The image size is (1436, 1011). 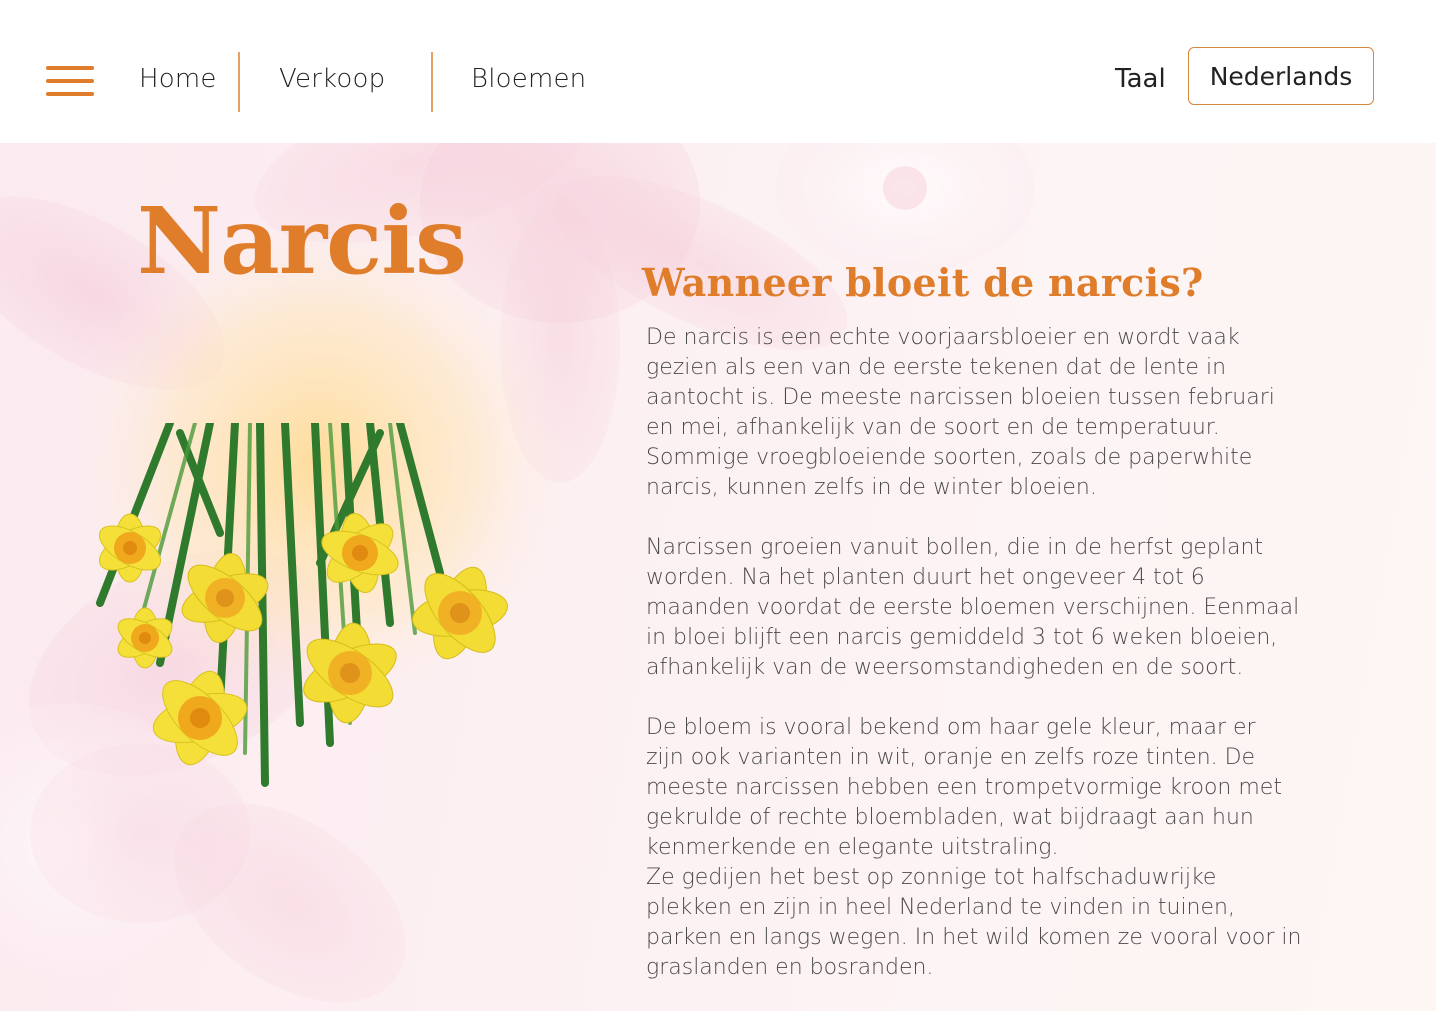 What do you see at coordinates (332, 79) in the screenshot?
I see `nav-link-verkoop: Verkoop` at bounding box center [332, 79].